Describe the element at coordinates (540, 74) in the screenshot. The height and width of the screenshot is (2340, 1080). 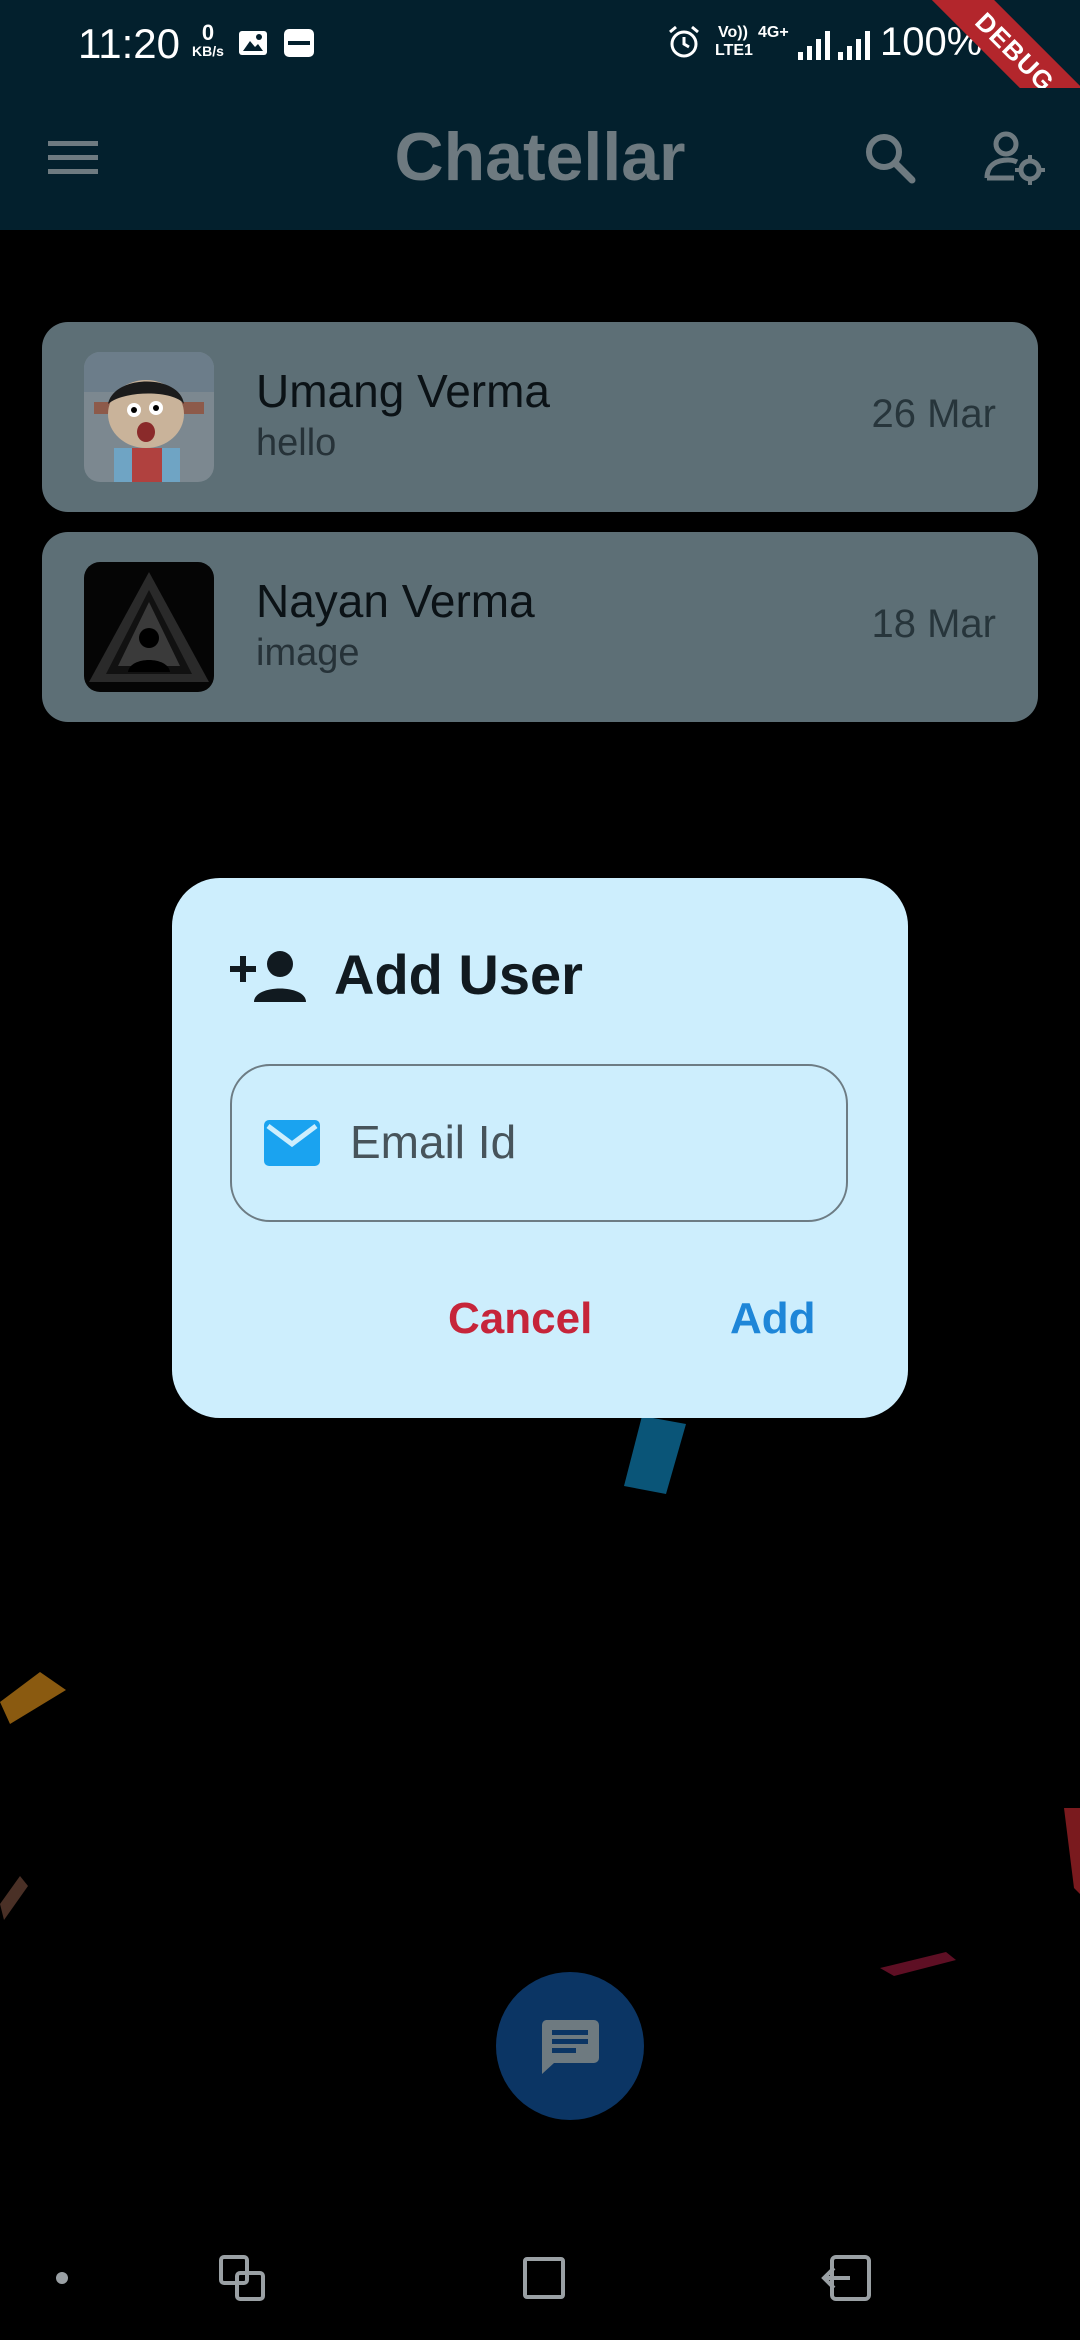
I see `status-bar: 11:20 0 KB/s Vo)) LTE1 4G+ 100% DEBUG` at that location.